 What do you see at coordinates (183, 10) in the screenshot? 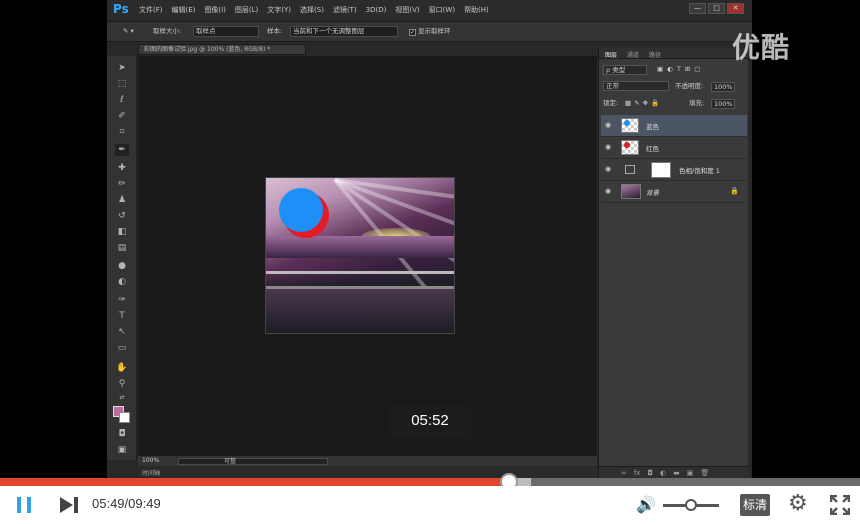
I see `menu-edit: 编辑(E)` at bounding box center [183, 10].